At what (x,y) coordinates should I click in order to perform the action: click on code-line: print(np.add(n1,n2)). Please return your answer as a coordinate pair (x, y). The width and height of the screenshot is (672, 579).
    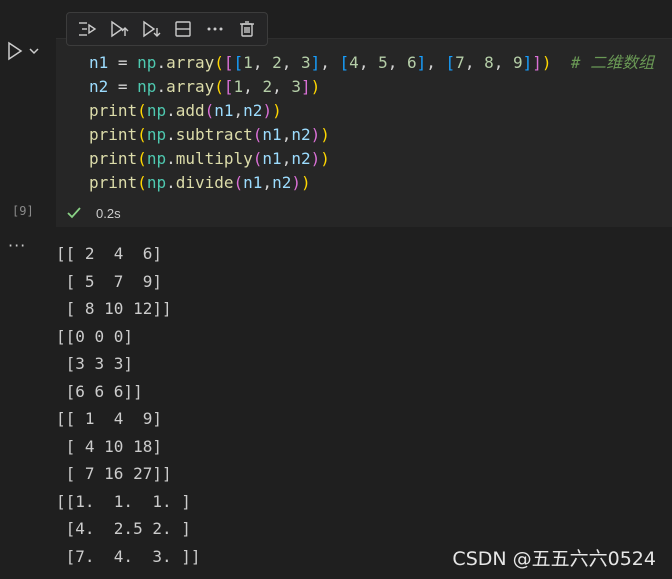
    Looking at the image, I should click on (185, 110).